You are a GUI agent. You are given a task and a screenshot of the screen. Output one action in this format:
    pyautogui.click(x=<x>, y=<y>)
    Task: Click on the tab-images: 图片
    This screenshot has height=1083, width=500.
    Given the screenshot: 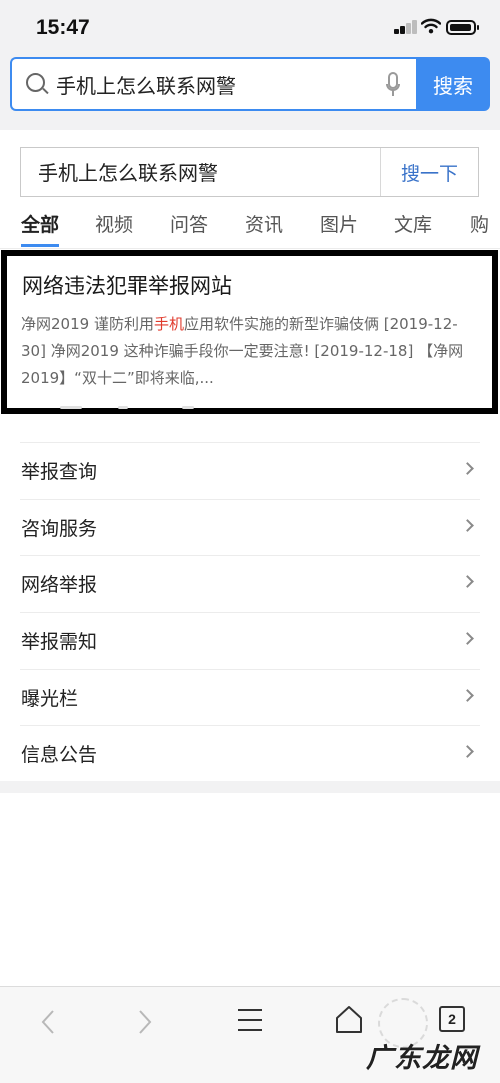 What is the action you would take?
    pyautogui.click(x=339, y=223)
    